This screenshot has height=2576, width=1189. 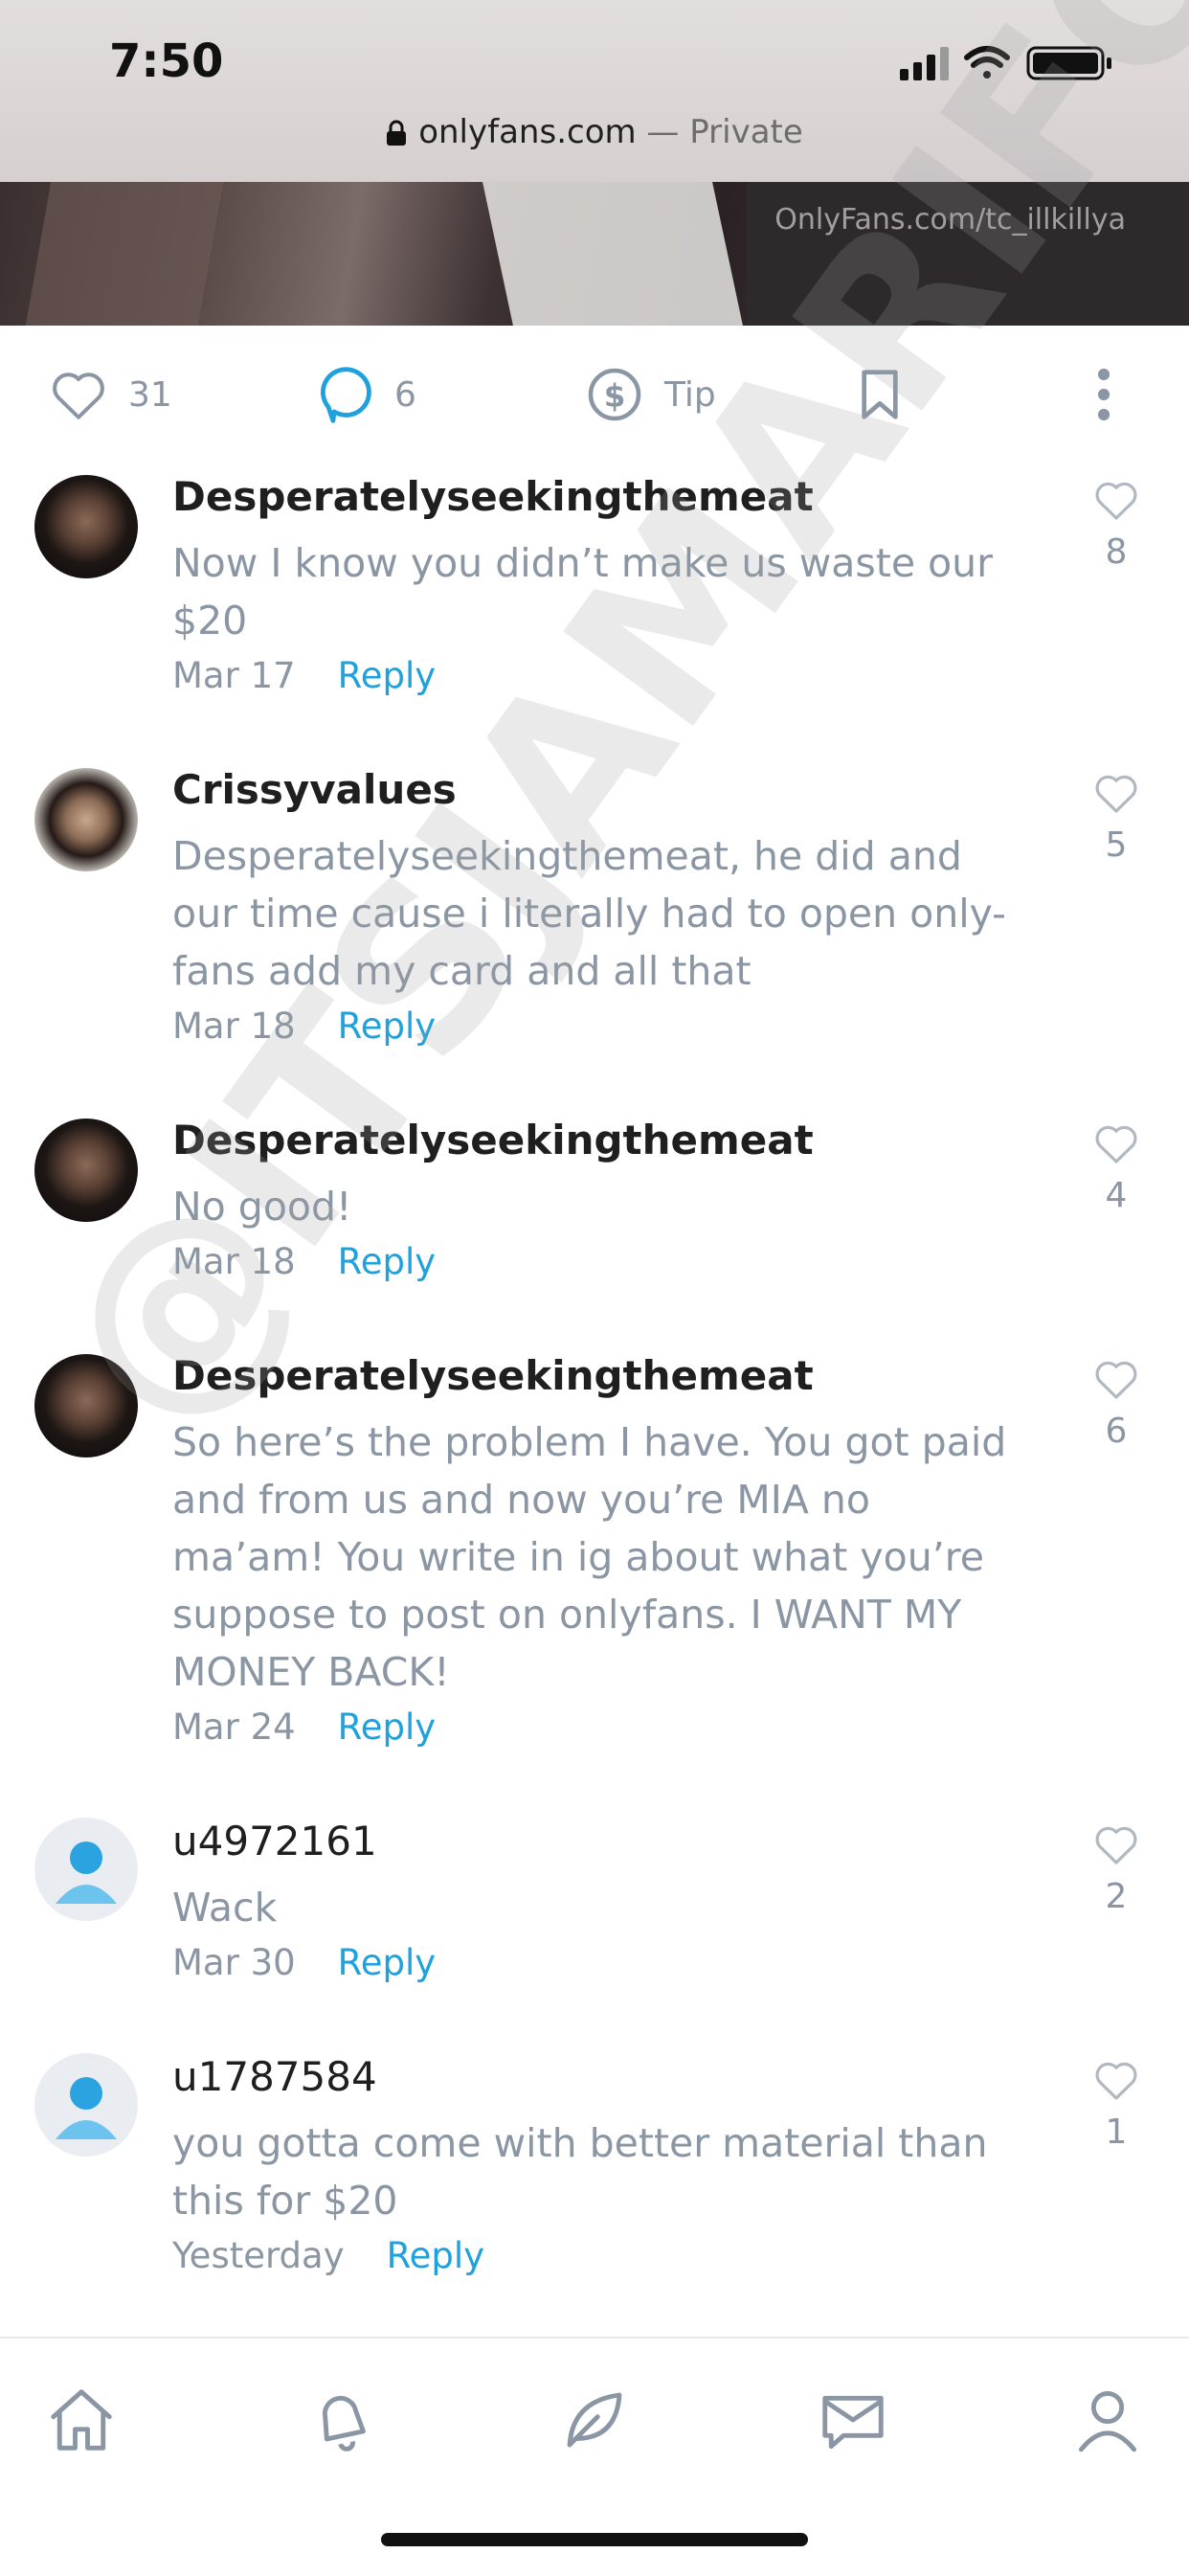 What do you see at coordinates (1116, 2132) in the screenshot?
I see `comment-like-count: 1` at bounding box center [1116, 2132].